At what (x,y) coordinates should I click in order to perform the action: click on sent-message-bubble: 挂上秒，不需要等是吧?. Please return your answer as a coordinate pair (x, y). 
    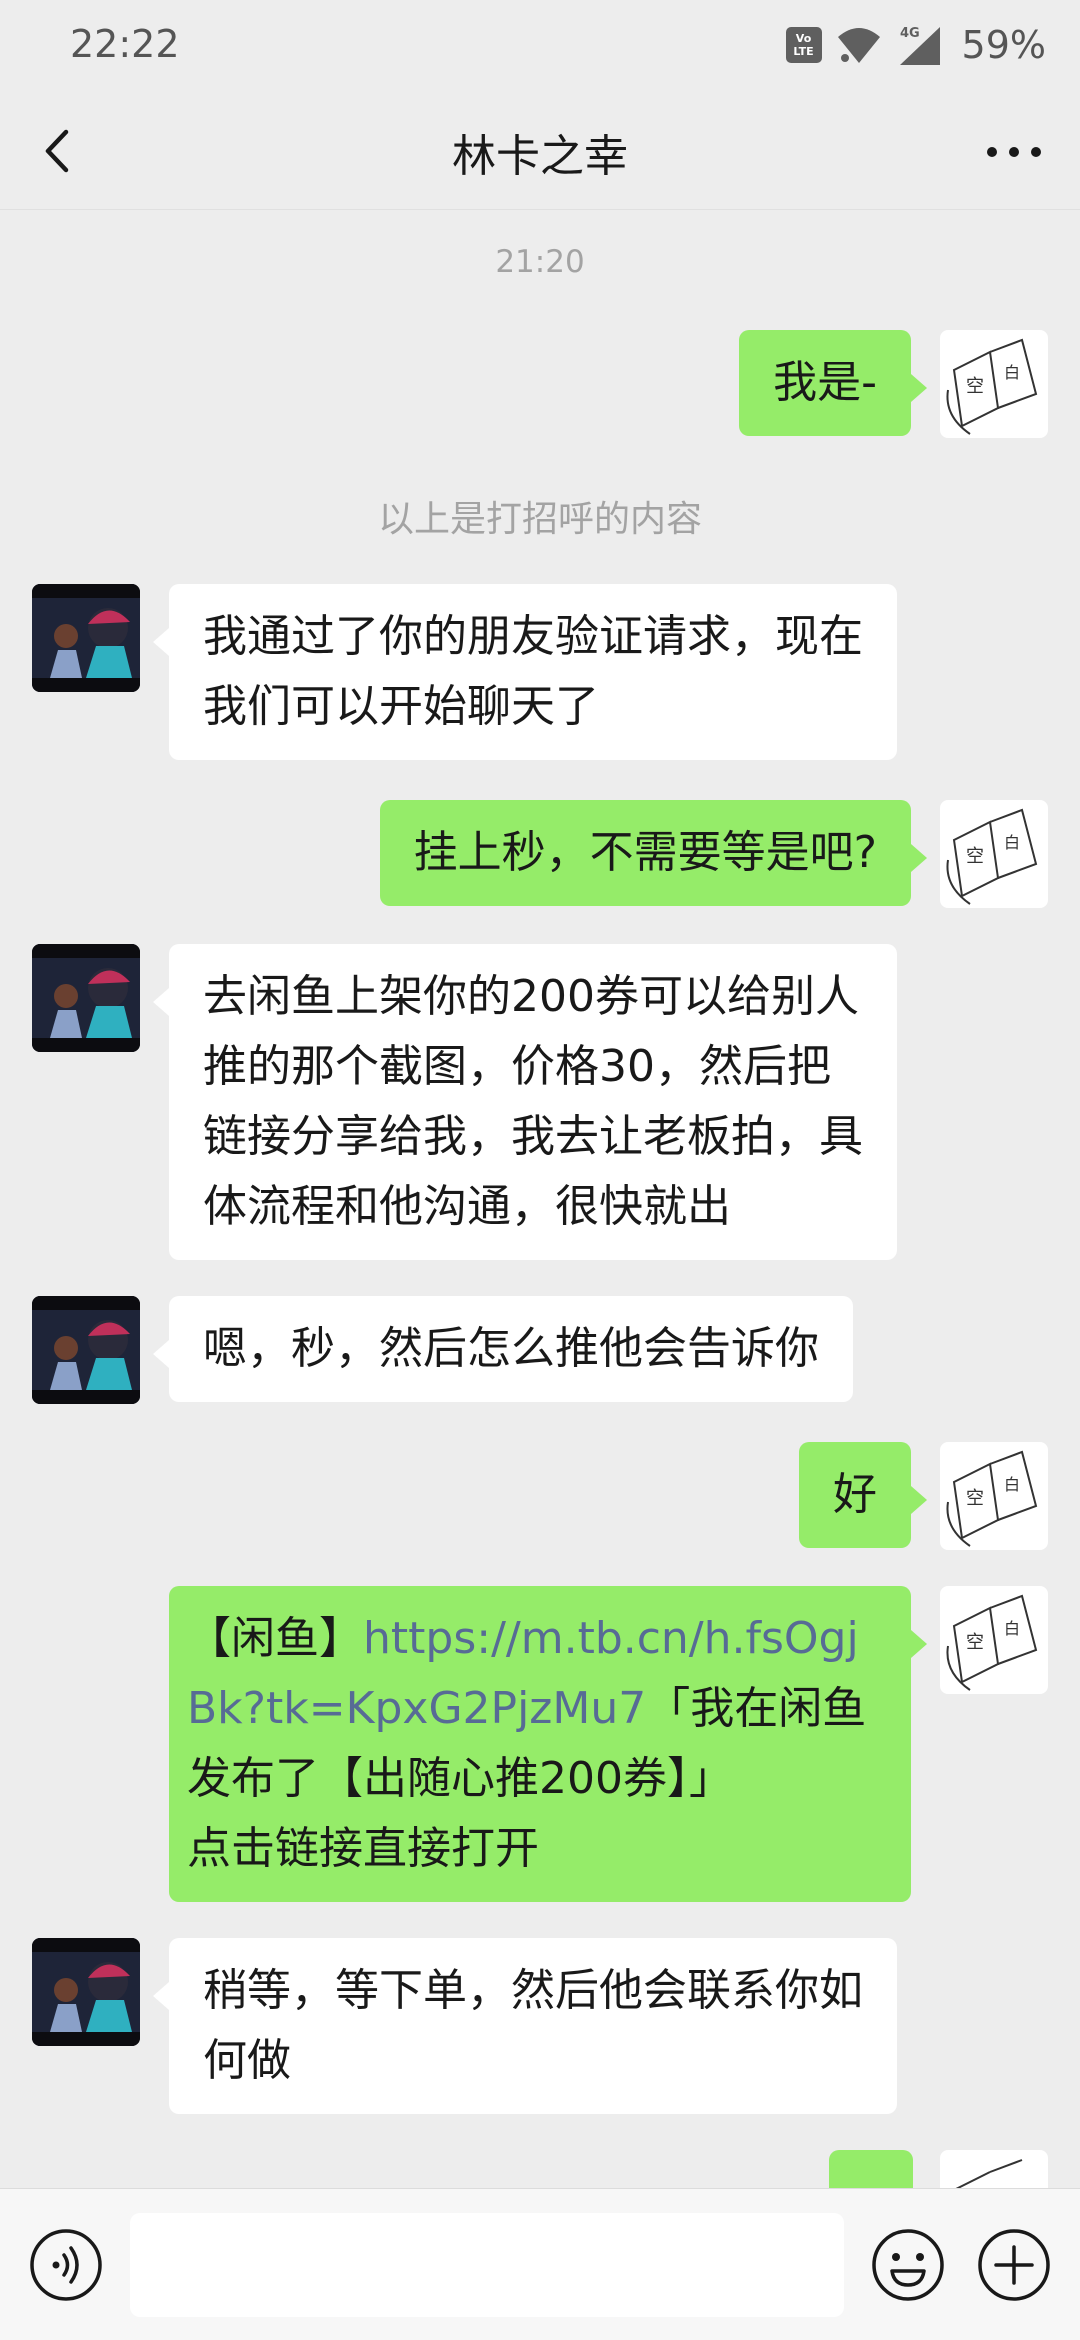
    Looking at the image, I should click on (653, 853).